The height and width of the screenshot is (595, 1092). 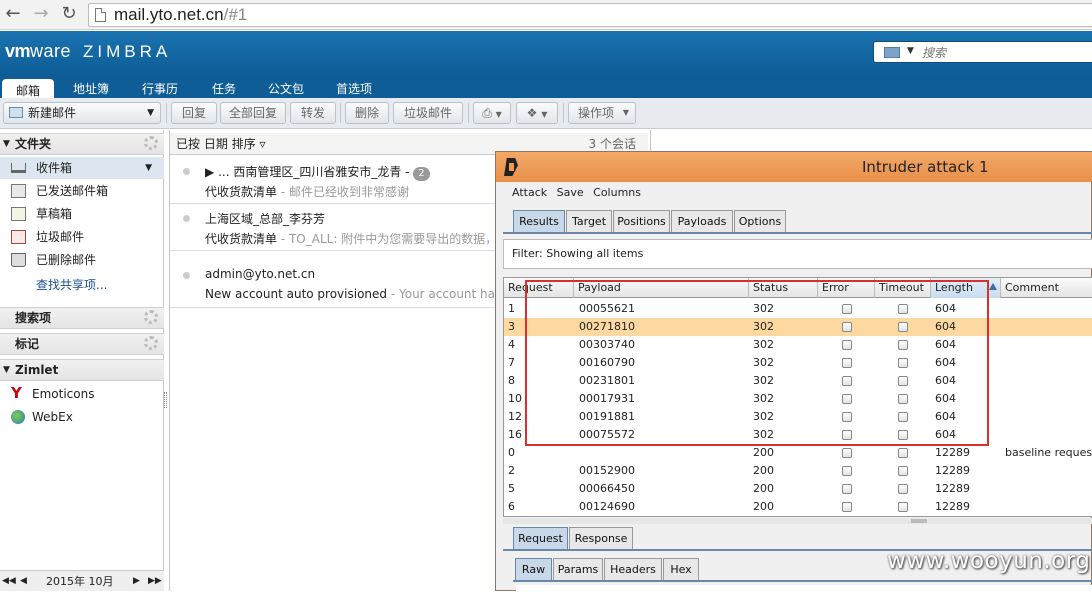 I want to click on mail-toolbar: 新建邮件 ▼ 回复 全部回复 转发 删除 垃圾邮件 ⎙ ▼ ❖ ▼ 操作项 ▼, so click(x=546, y=113).